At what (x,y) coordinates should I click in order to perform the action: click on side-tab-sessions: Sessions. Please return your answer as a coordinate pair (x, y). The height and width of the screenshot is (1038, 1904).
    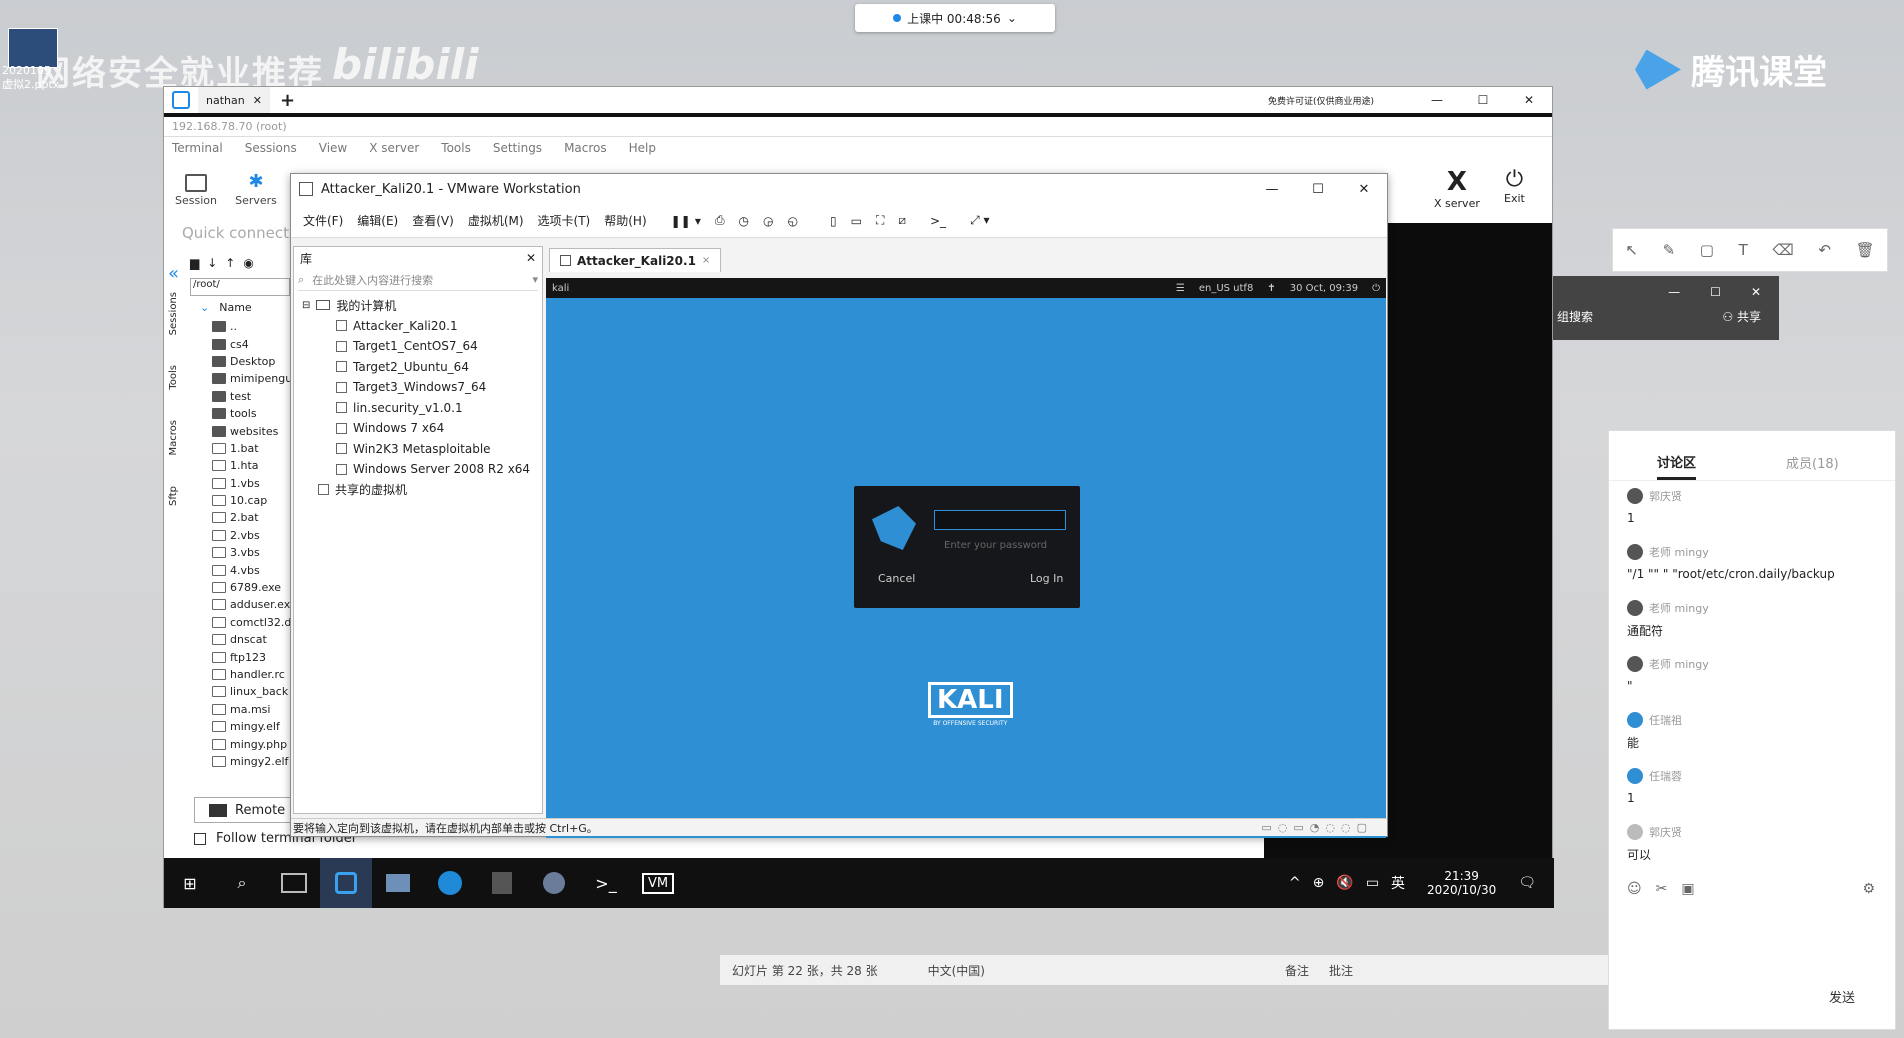
    Looking at the image, I should click on (173, 313).